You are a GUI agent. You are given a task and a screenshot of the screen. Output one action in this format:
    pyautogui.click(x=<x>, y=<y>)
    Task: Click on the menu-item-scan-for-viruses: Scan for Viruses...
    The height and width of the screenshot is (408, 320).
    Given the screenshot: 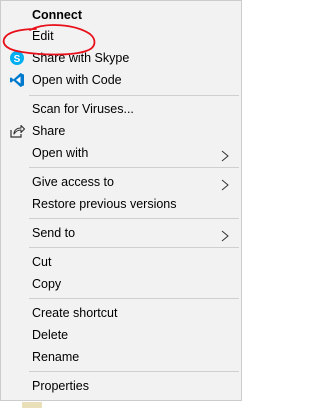 What is the action you would take?
    pyautogui.click(x=121, y=109)
    